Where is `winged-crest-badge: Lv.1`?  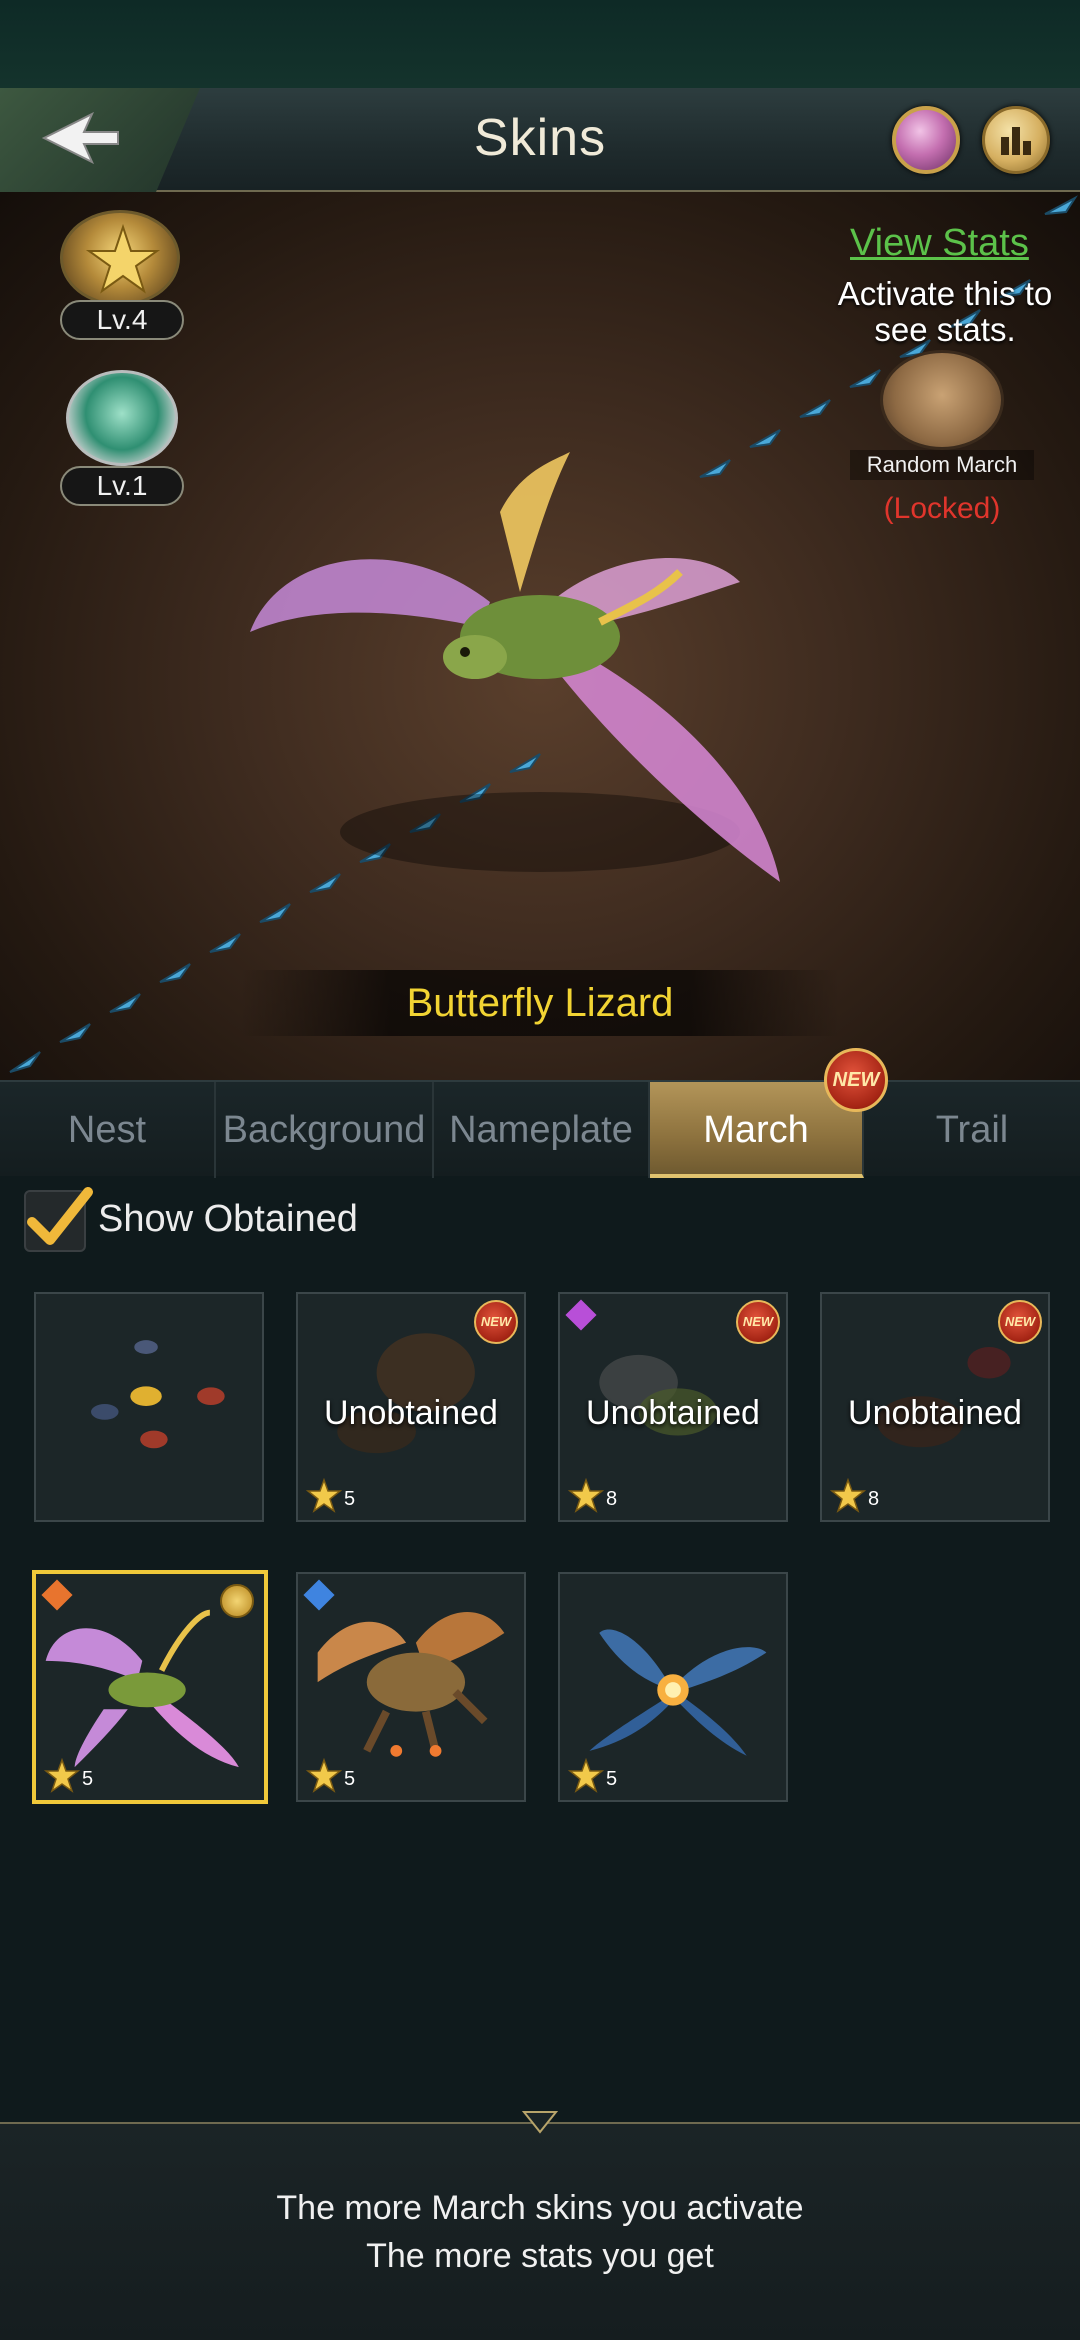
winged-crest-badge: Lv.1 is located at coordinates (124, 438).